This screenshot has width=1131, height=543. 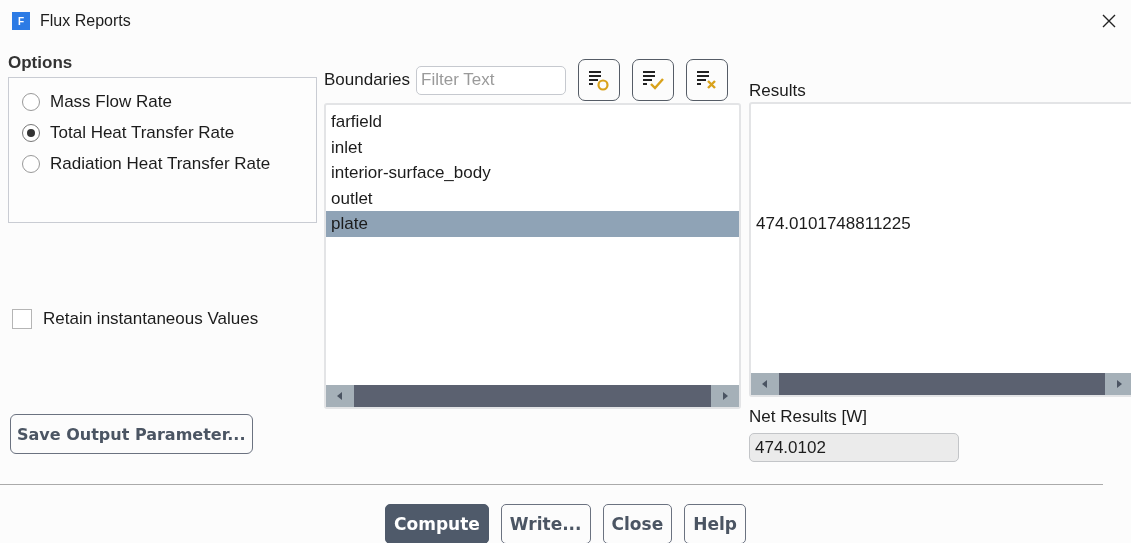 I want to click on select-all-button, so click(x=653, y=80).